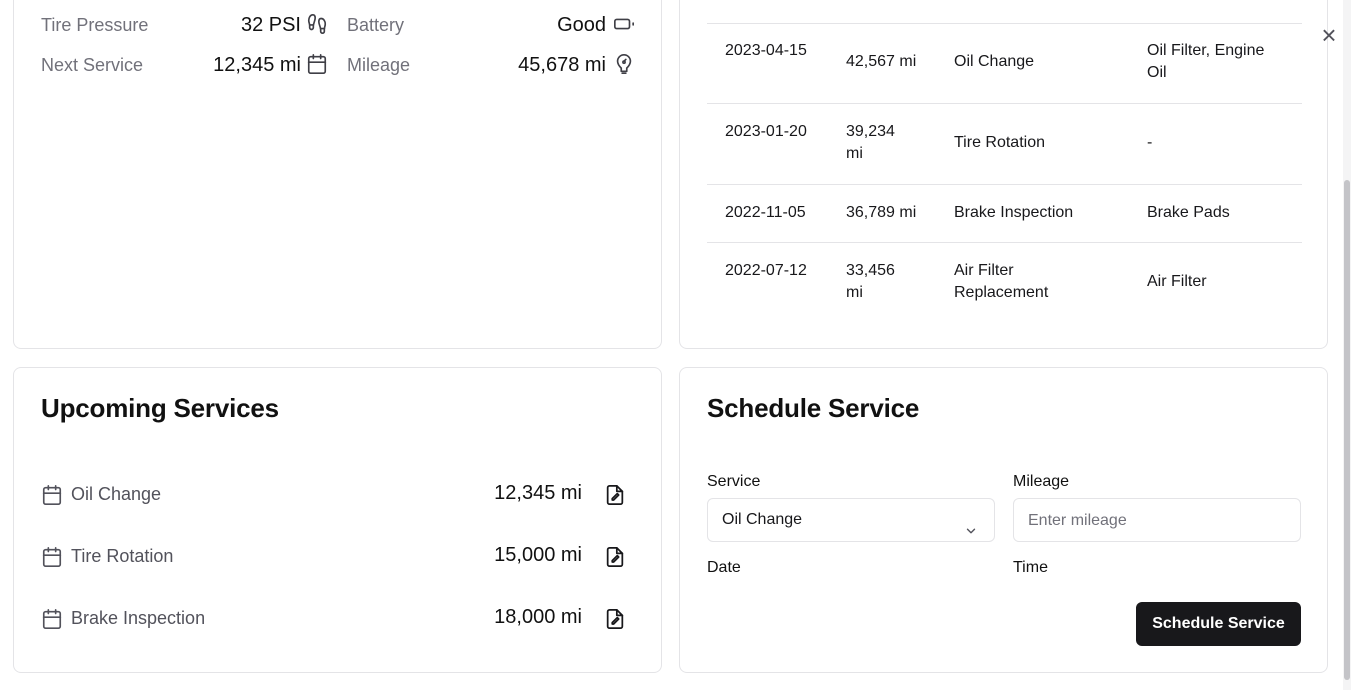 The height and width of the screenshot is (690, 1351). Describe the element at coordinates (724, 567) in the screenshot. I see `date-label: Date` at that location.